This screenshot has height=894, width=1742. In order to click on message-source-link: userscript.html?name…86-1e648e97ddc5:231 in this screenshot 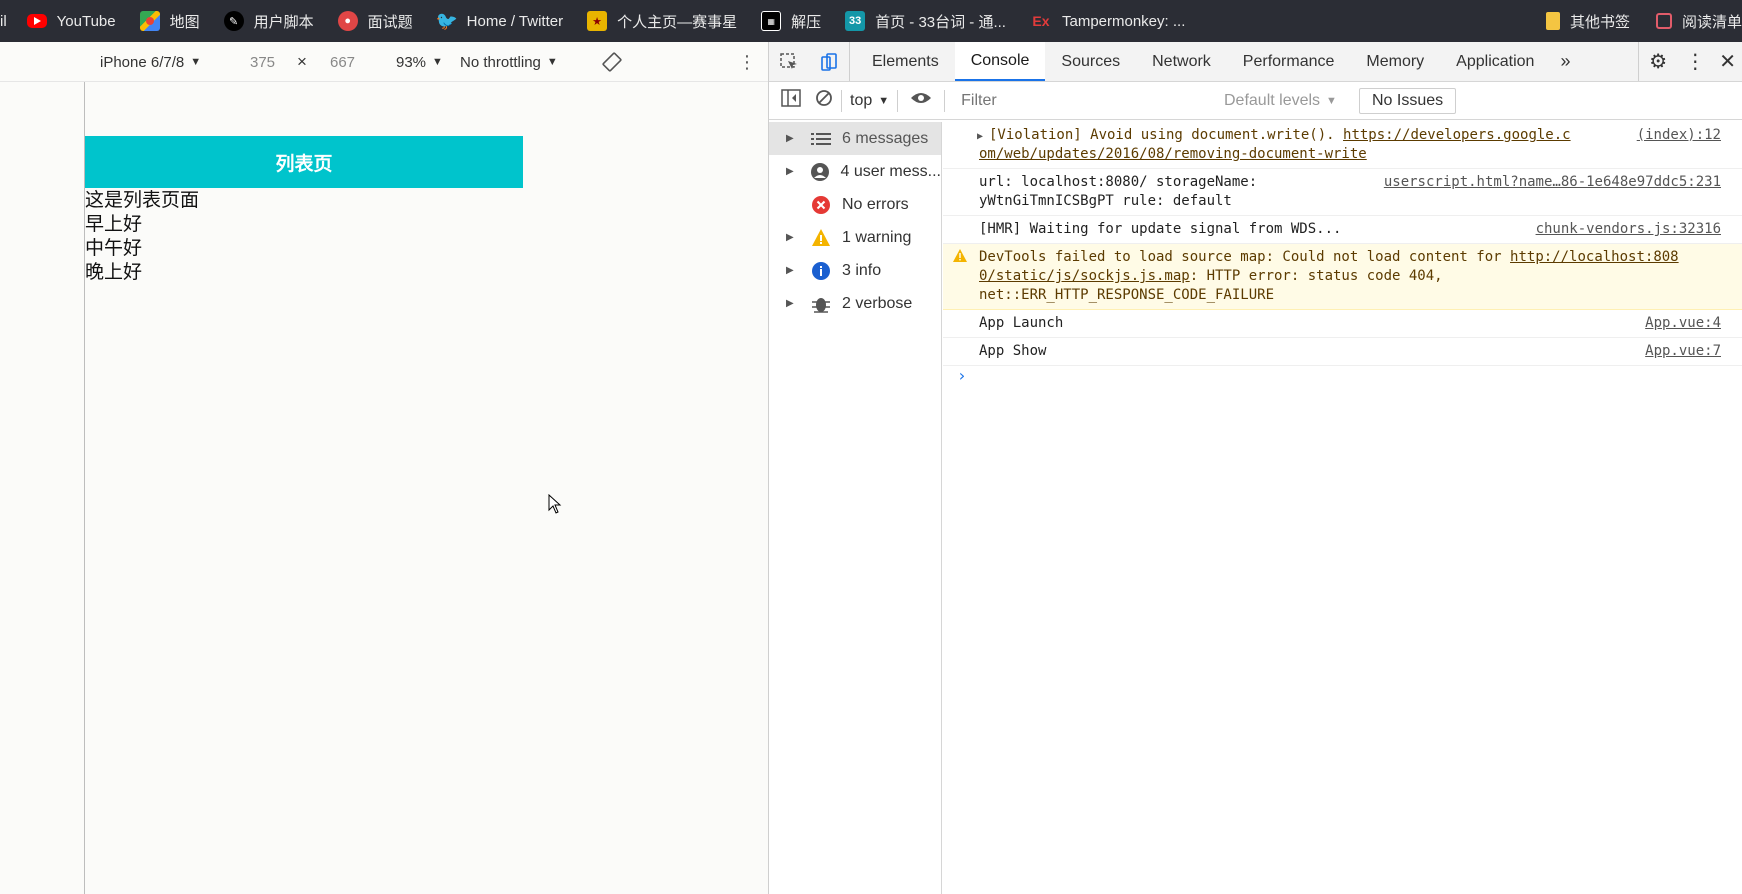, I will do `click(1548, 182)`.